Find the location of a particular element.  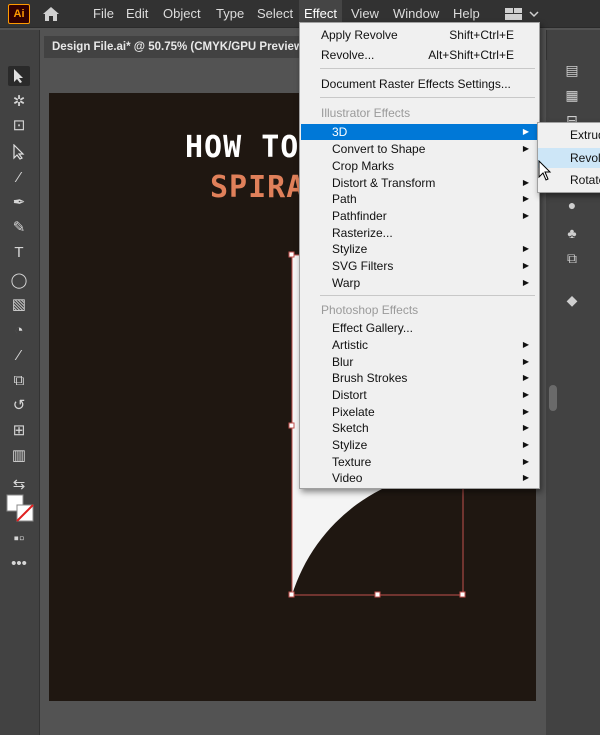

selection-tool-icon is located at coordinates (19, 76).